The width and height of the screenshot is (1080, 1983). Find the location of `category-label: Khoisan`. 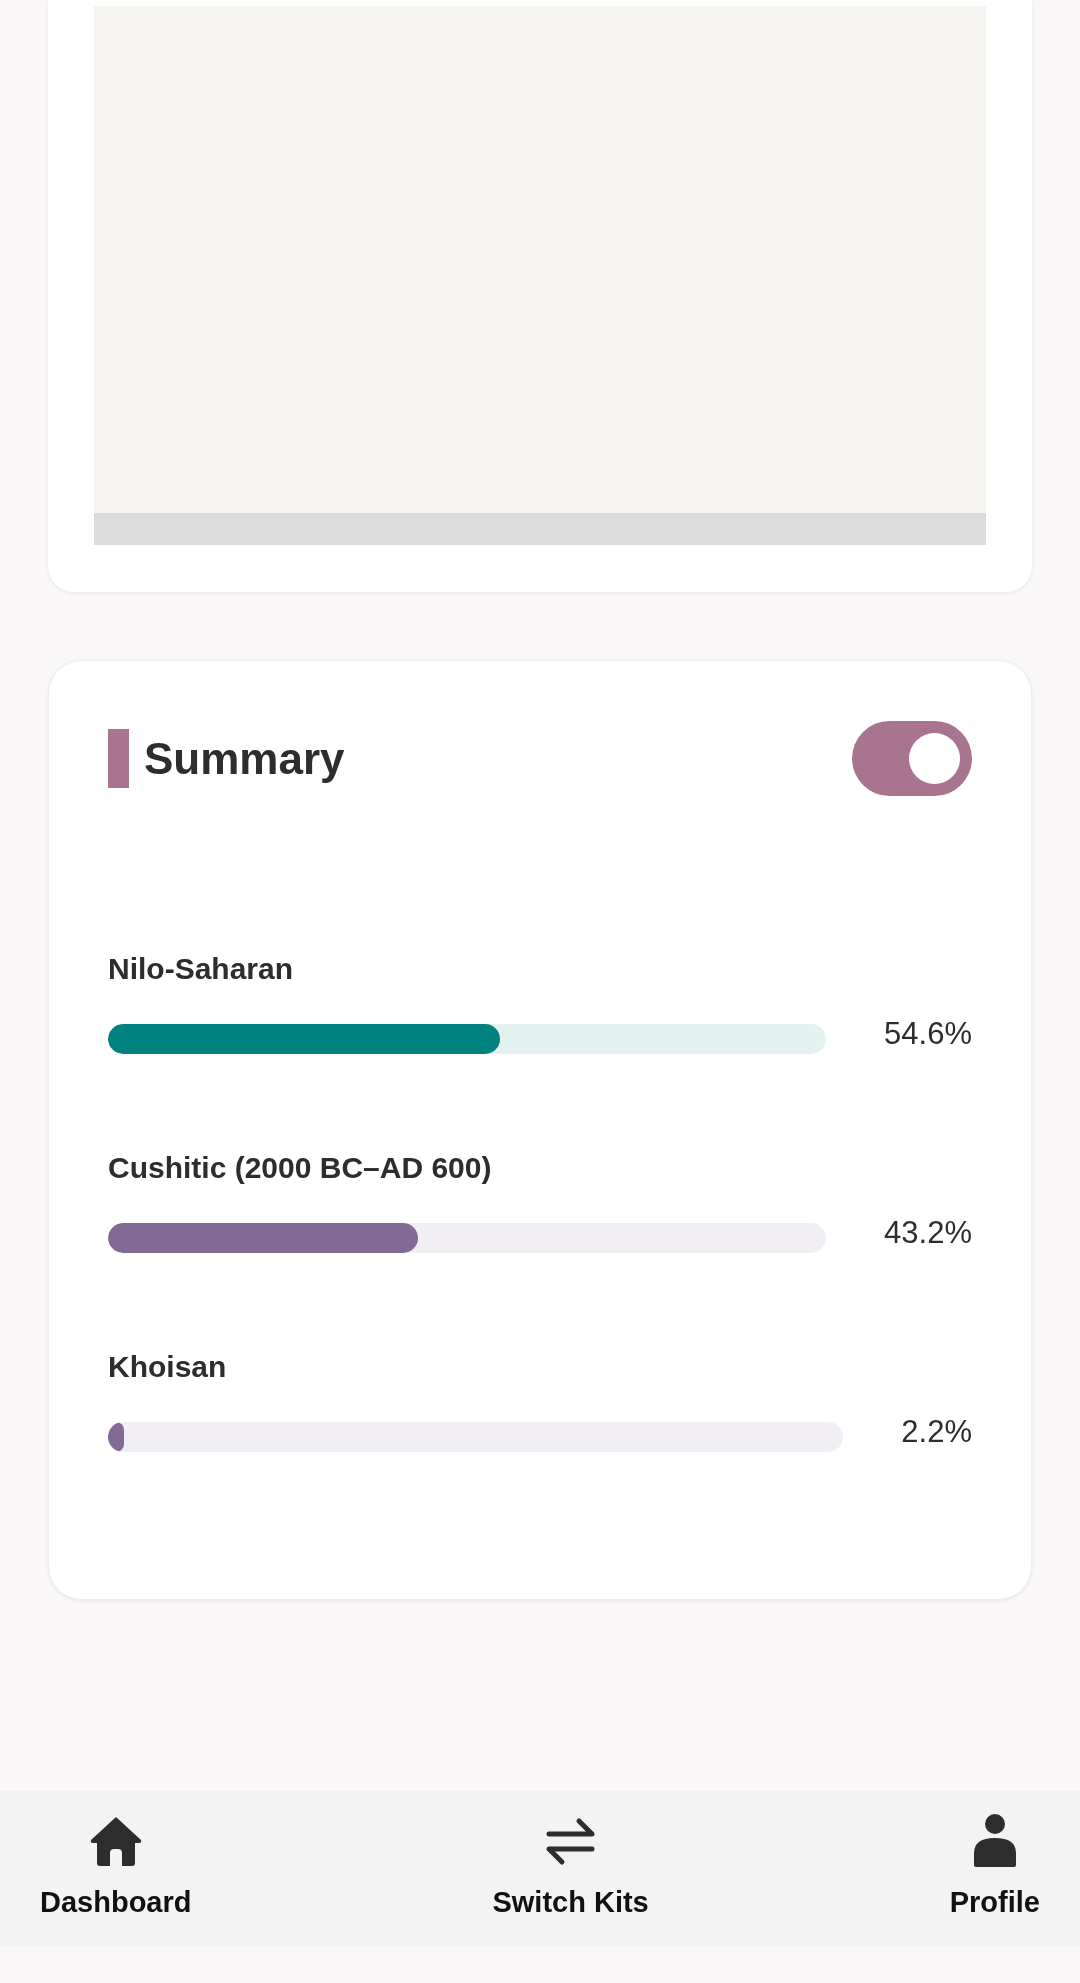

category-label: Khoisan is located at coordinates (168, 1367).